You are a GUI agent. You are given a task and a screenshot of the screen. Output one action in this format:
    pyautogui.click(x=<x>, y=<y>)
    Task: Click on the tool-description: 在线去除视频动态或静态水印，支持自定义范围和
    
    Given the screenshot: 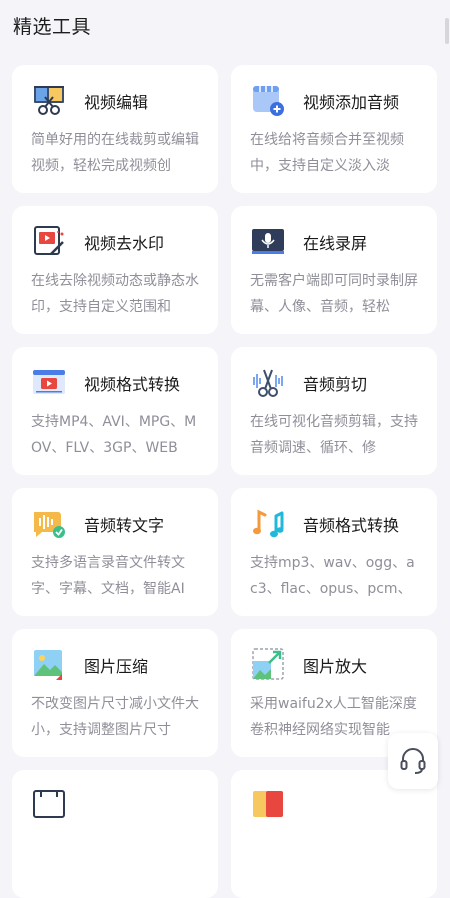 What is the action you would take?
    pyautogui.click(x=115, y=294)
    